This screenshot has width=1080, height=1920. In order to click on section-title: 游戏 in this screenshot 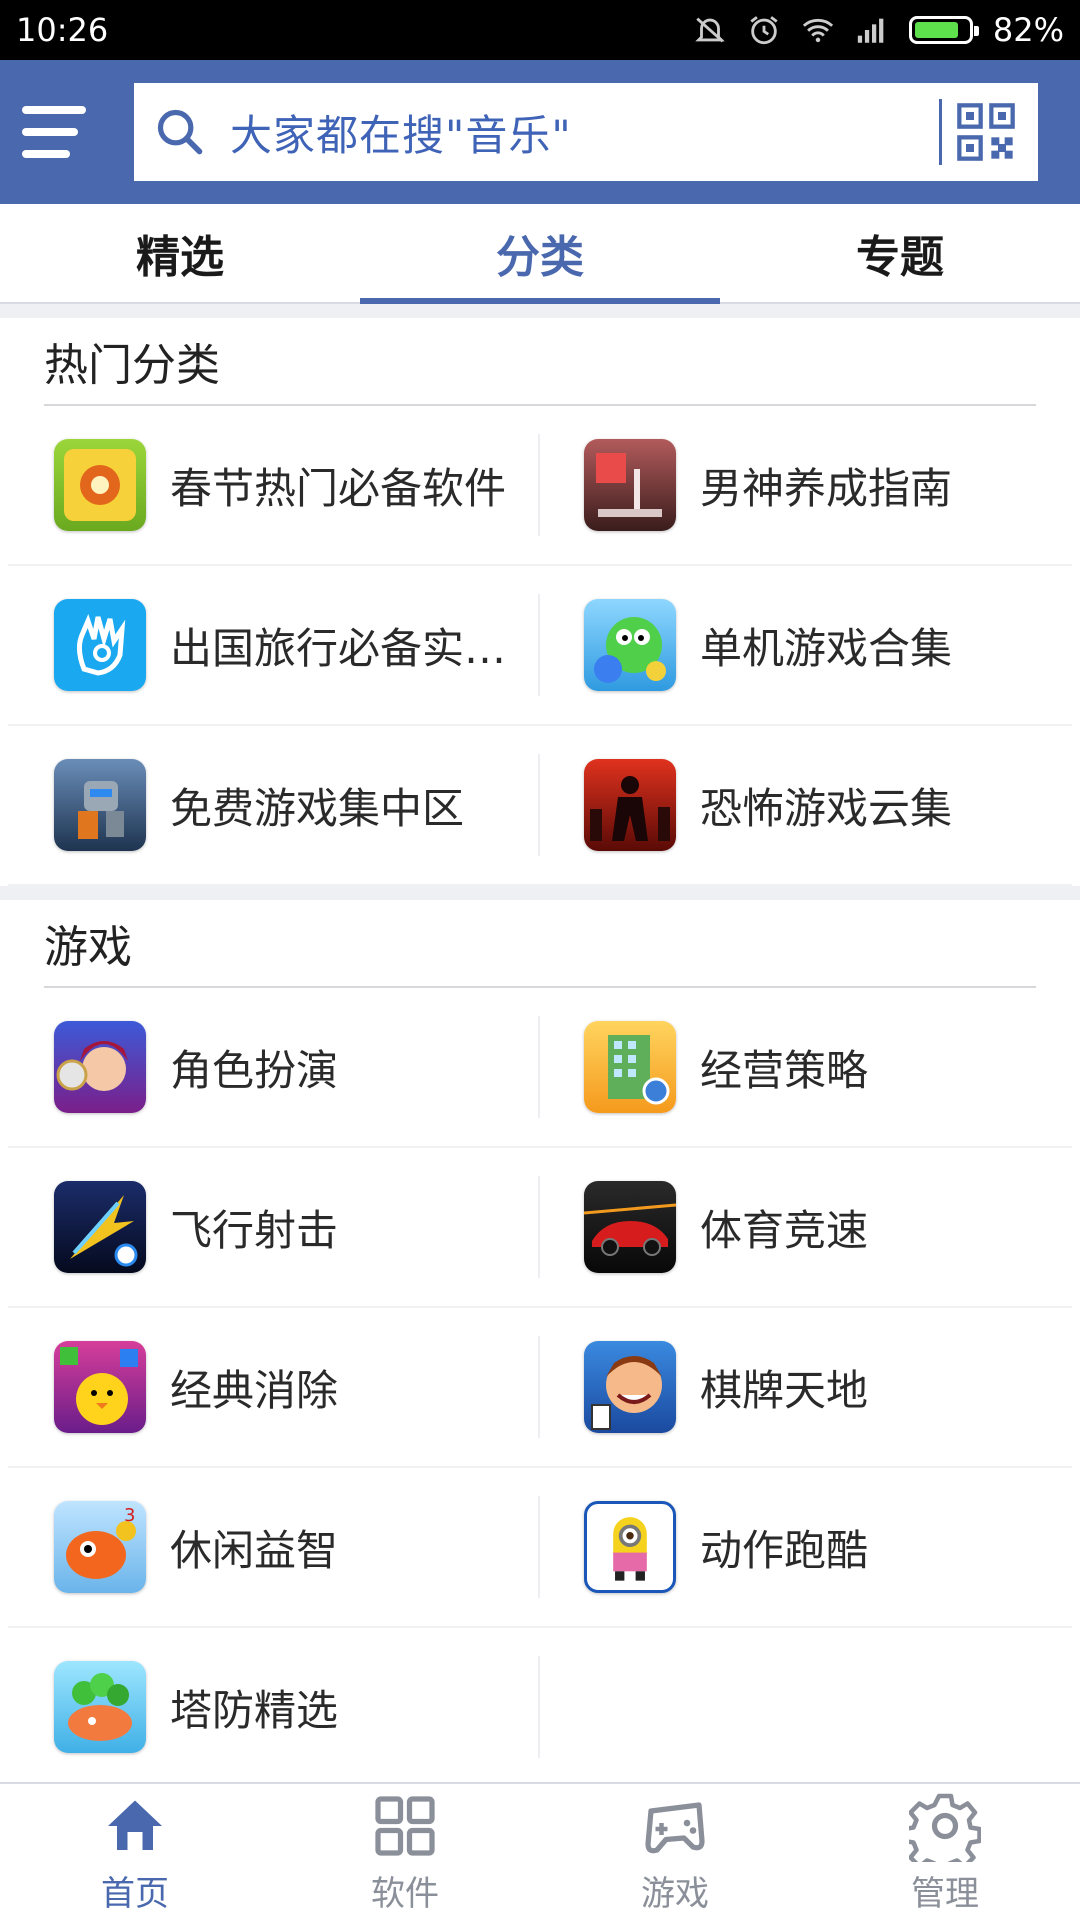, I will do `click(540, 944)`.